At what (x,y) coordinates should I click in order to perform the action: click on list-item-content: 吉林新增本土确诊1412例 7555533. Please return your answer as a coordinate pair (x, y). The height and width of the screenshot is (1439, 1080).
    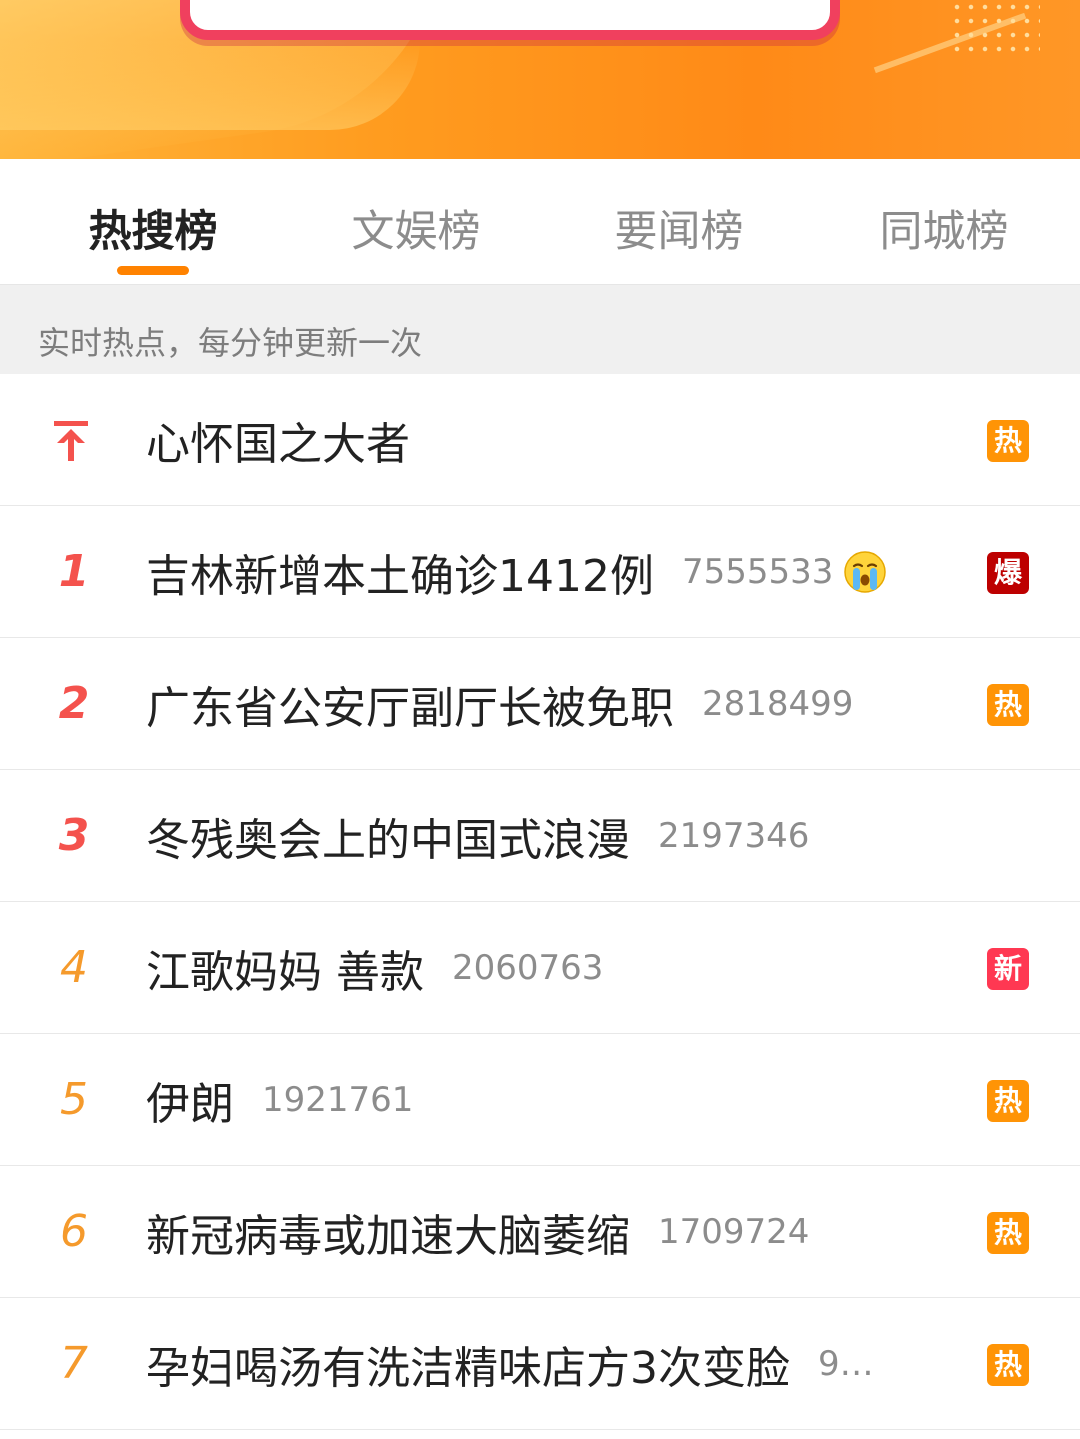
    Looking at the image, I should click on (533, 572).